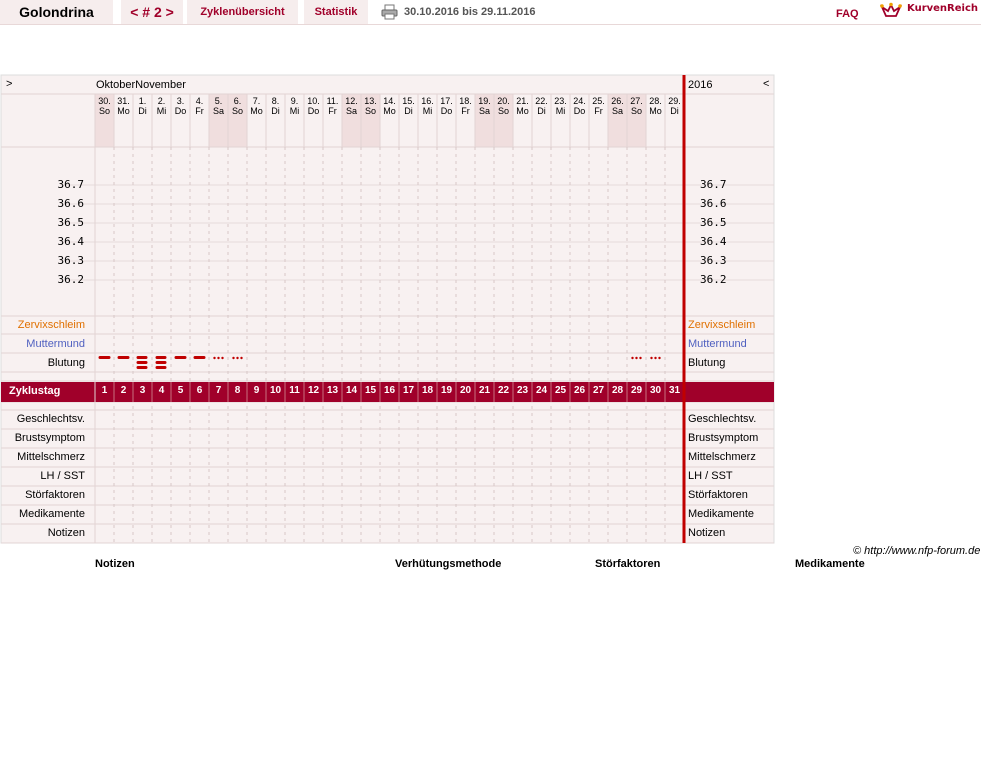 Image resolution: width=981 pixels, height=783 pixels. I want to click on day-date-label: 20., so click(503, 101).